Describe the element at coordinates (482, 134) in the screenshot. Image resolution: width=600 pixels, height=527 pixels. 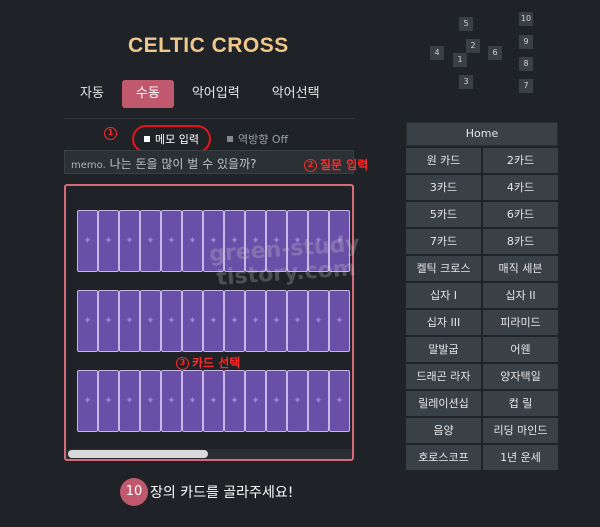
I see `menu-home-button: Home` at that location.